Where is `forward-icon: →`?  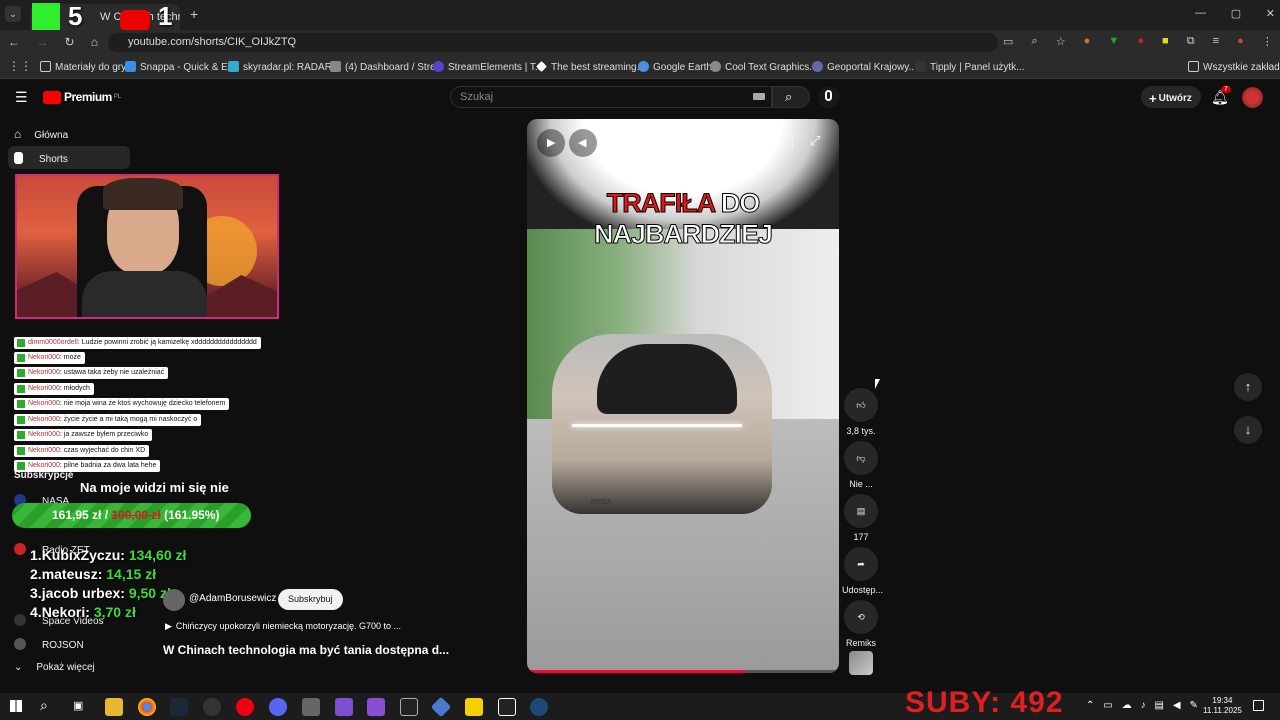
forward-icon: → is located at coordinates (42, 42).